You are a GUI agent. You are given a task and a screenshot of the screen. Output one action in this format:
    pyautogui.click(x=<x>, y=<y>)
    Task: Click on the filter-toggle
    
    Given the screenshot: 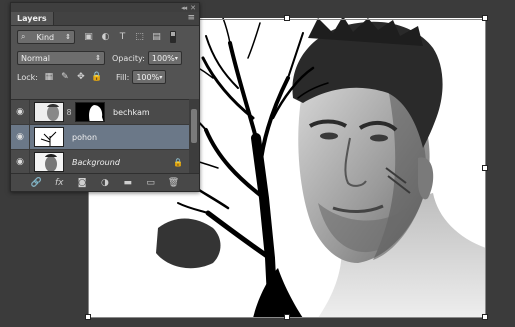 What is the action you would take?
    pyautogui.click(x=173, y=37)
    